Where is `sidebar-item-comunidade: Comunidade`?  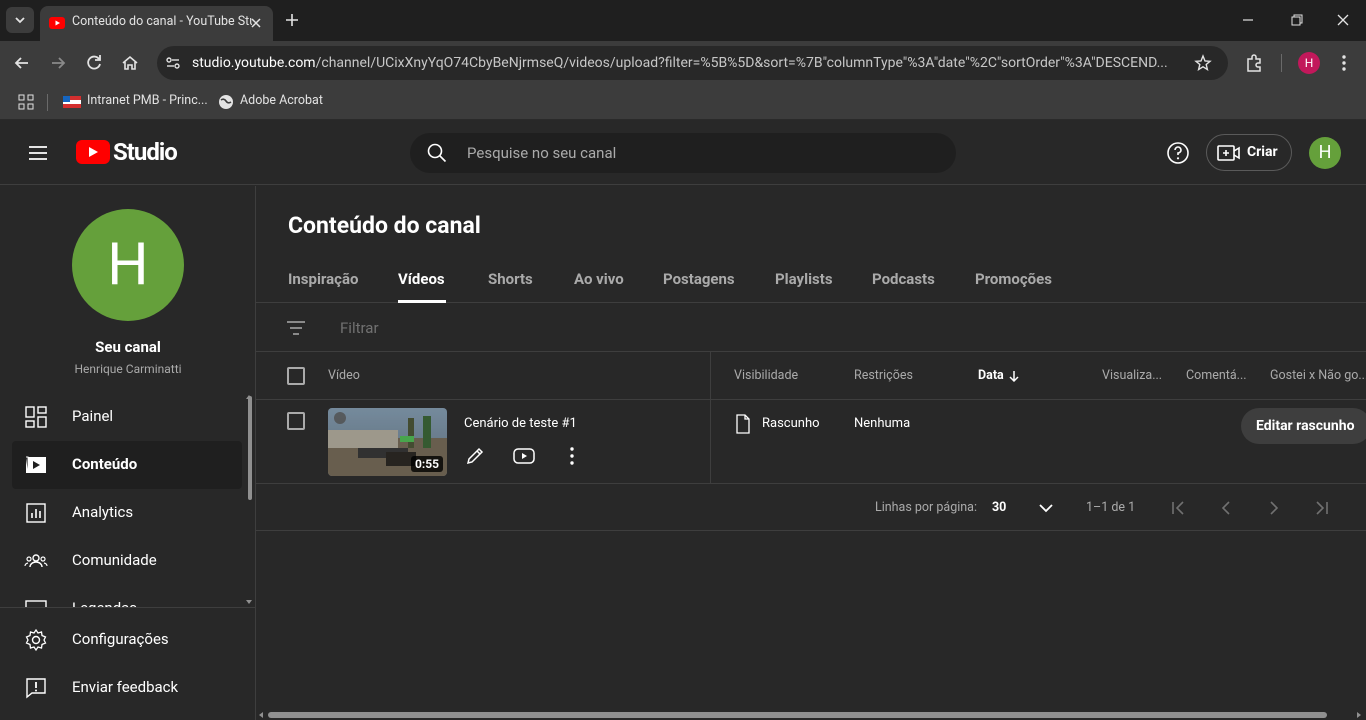
sidebar-item-comunidade: Comunidade is located at coordinates (127, 561).